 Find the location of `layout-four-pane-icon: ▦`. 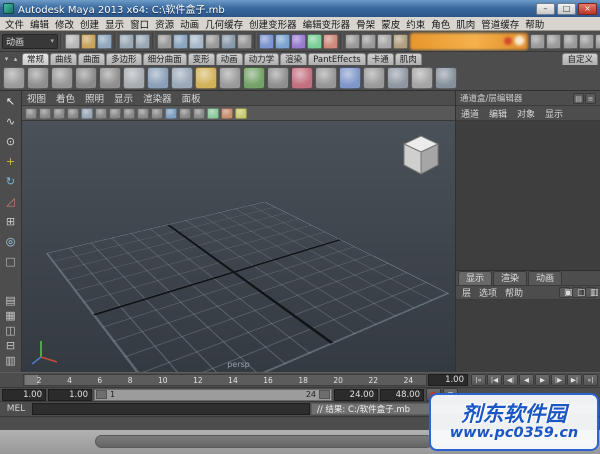

layout-four-pane-icon: ▦ is located at coordinates (11, 316).